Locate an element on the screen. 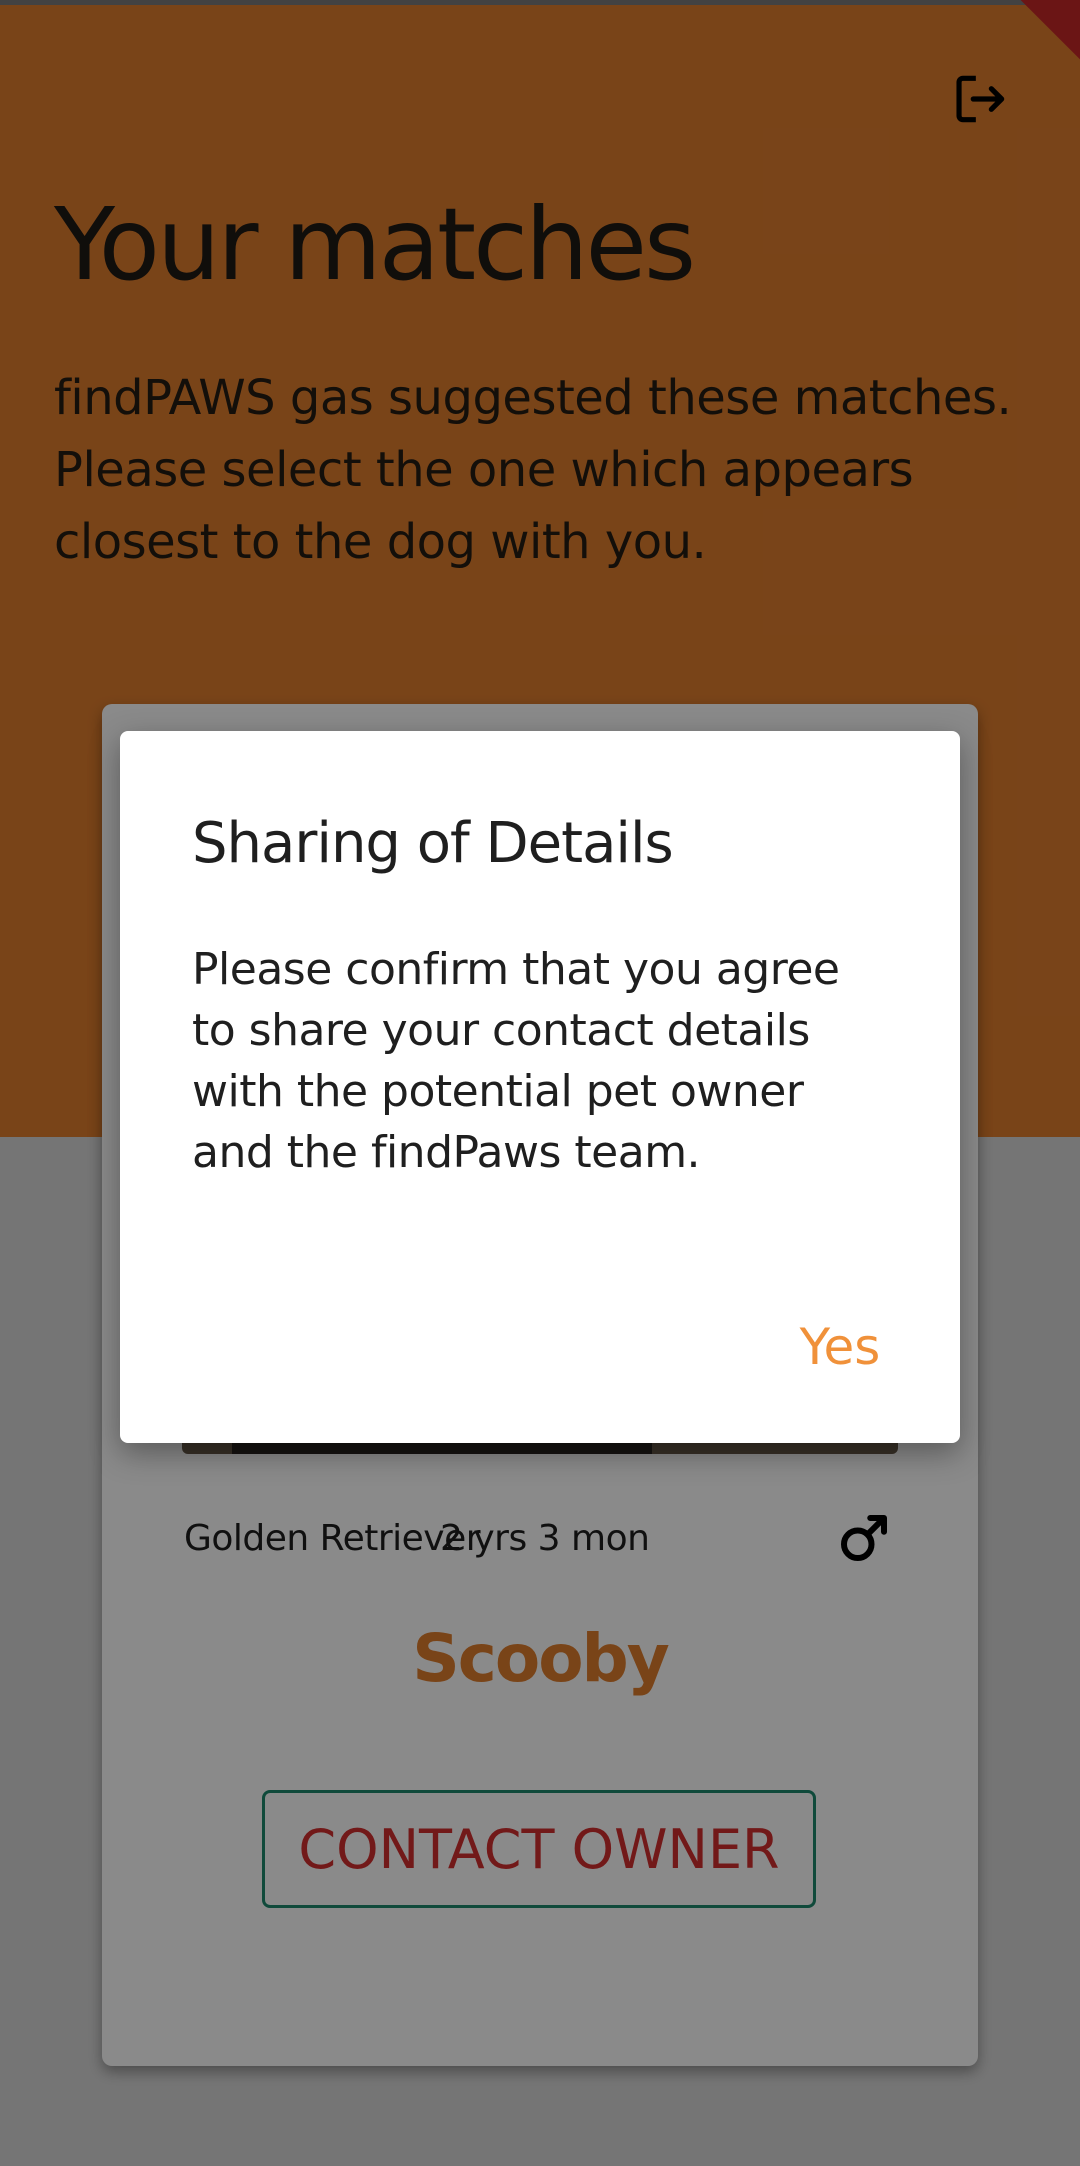  yes-button: Yes is located at coordinates (840, 1347).